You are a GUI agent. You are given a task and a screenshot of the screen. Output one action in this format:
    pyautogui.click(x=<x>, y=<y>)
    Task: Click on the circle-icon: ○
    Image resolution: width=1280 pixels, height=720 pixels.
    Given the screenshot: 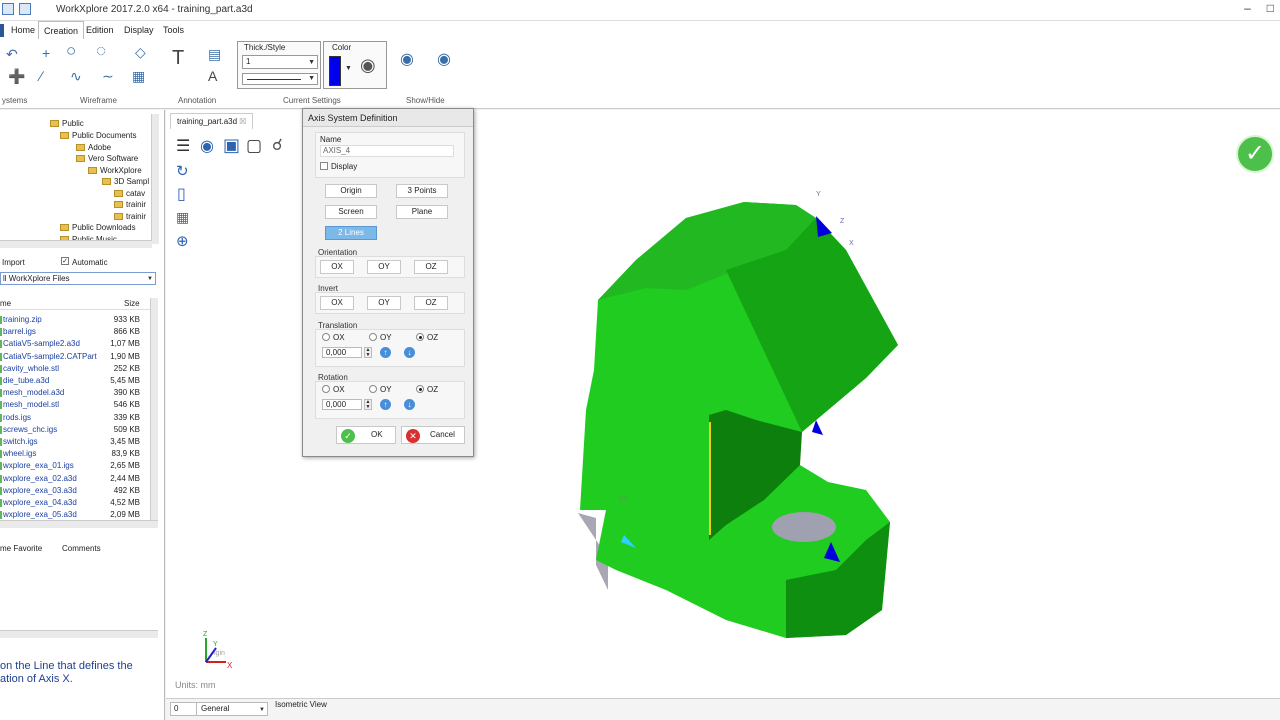 What is the action you would take?
    pyautogui.click(x=71, y=50)
    